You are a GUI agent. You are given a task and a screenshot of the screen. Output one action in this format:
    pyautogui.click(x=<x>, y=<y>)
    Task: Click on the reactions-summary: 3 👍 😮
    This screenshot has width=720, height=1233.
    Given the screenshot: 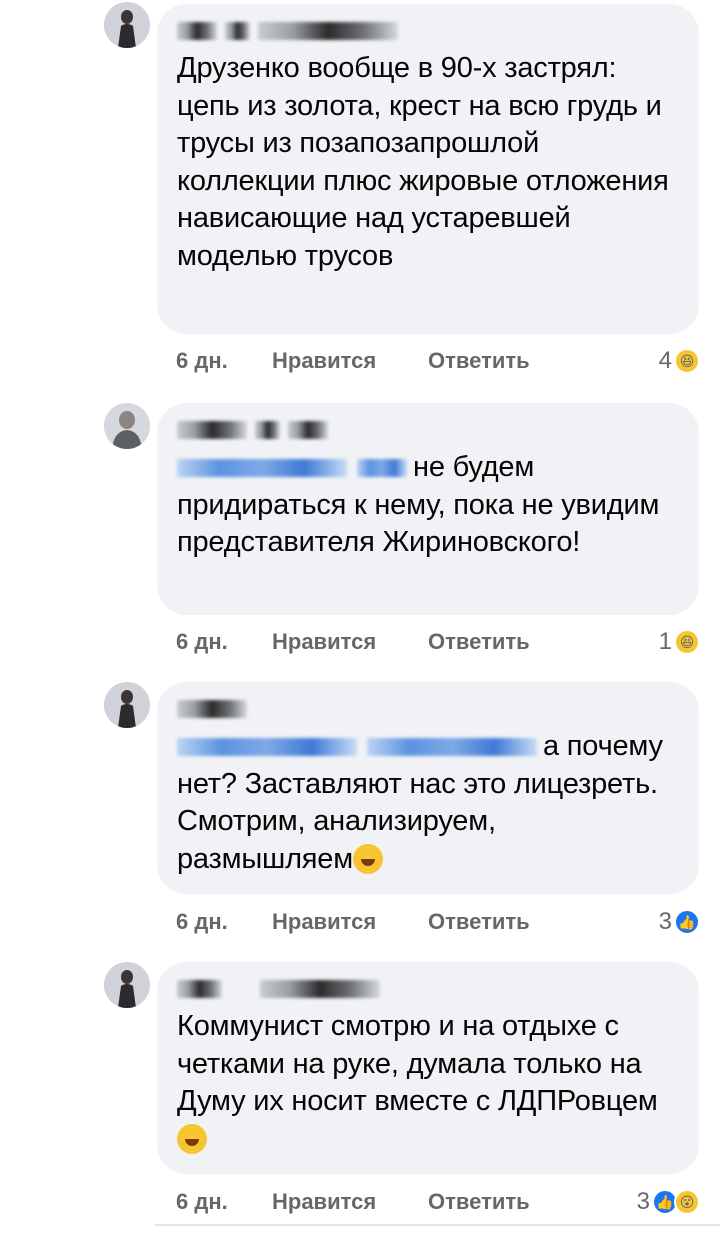 What is the action you would take?
    pyautogui.click(x=668, y=1202)
    